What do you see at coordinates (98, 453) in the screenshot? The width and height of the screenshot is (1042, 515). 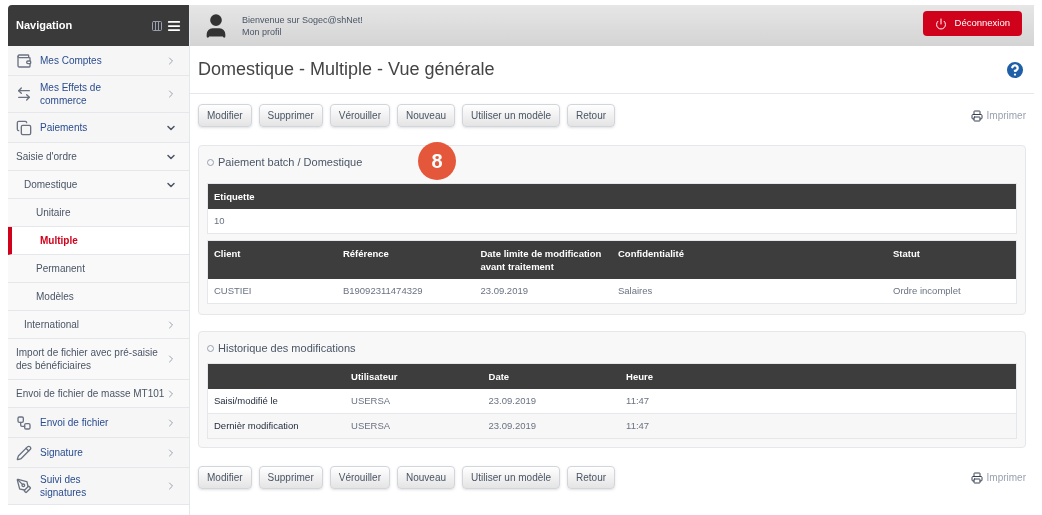 I see `nav-item: Signature` at bounding box center [98, 453].